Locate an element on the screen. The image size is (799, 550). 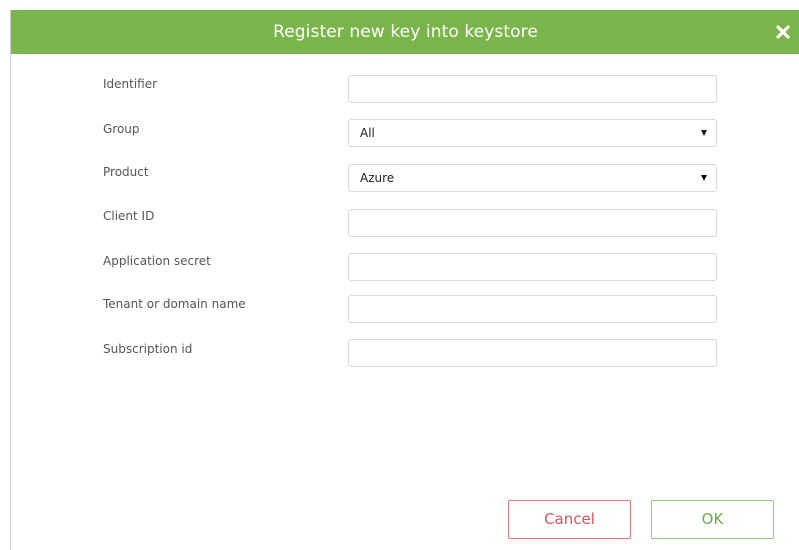
dialog-header: Register new key into keystore is located at coordinates (405, 32).